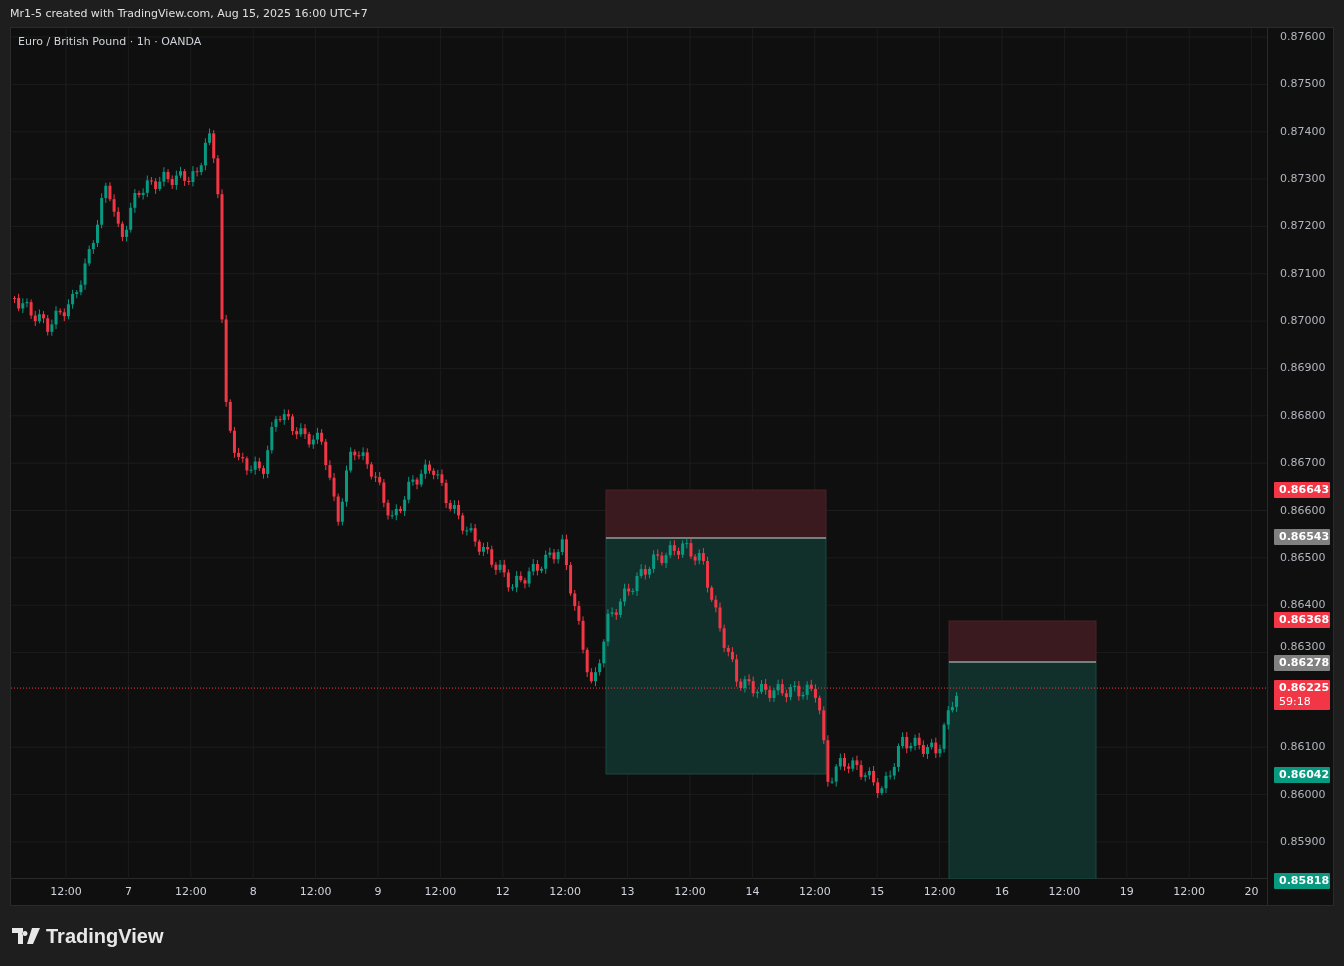  Describe the element at coordinates (1303, 605) in the screenshot. I see `price-tick: 0.86400` at that location.